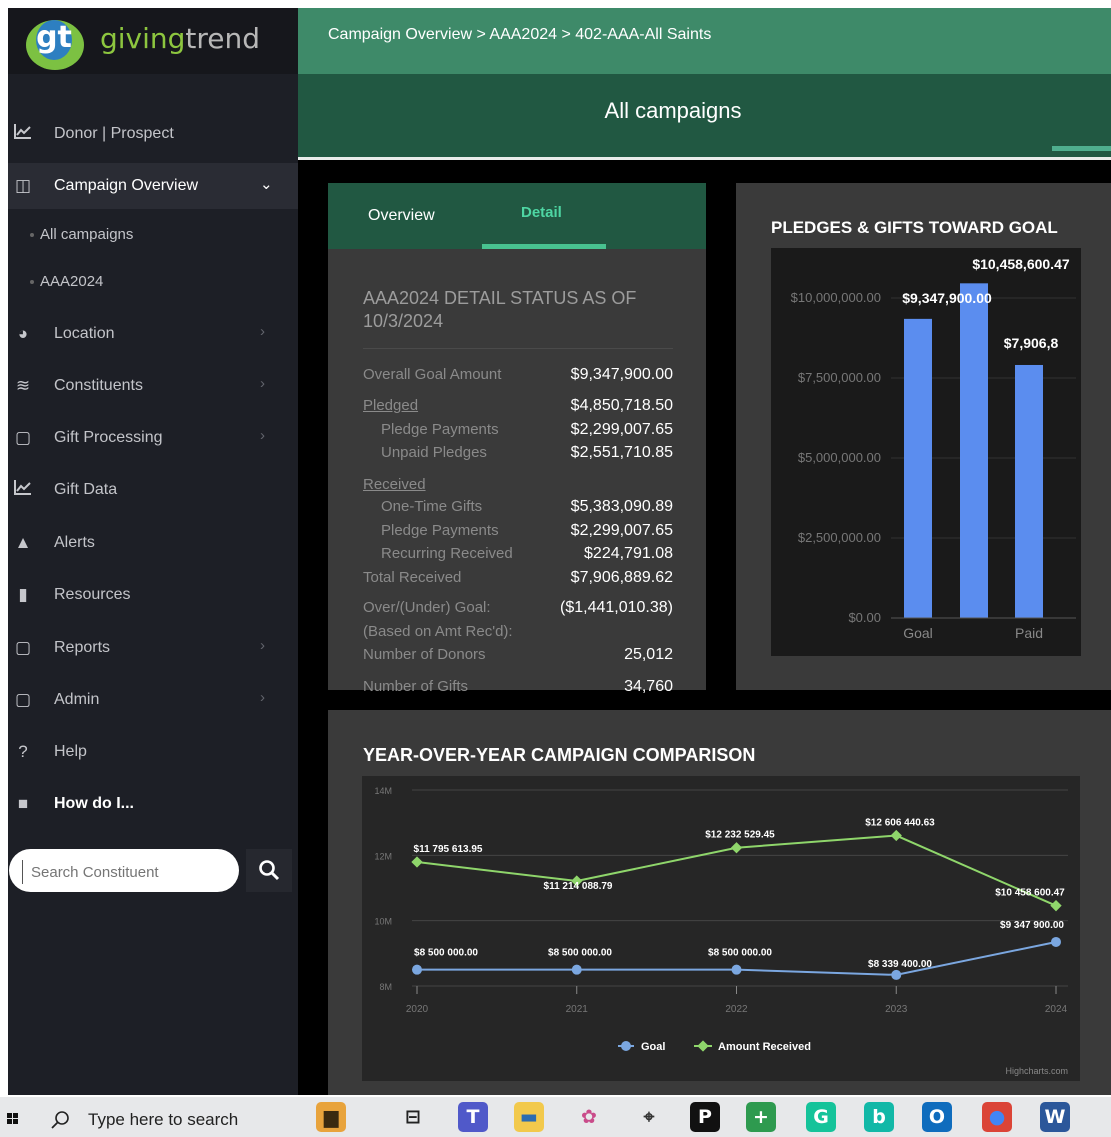 The width and height of the screenshot is (1111, 1137). I want to click on detail-divider, so click(518, 348).